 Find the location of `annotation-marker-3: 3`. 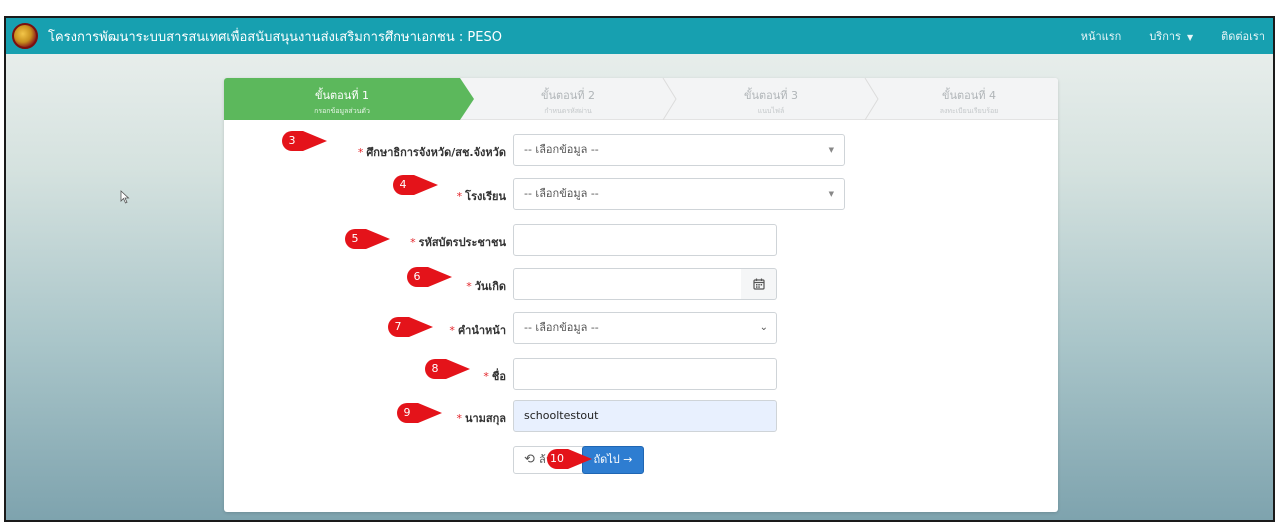

annotation-marker-3: 3 is located at coordinates (305, 141).